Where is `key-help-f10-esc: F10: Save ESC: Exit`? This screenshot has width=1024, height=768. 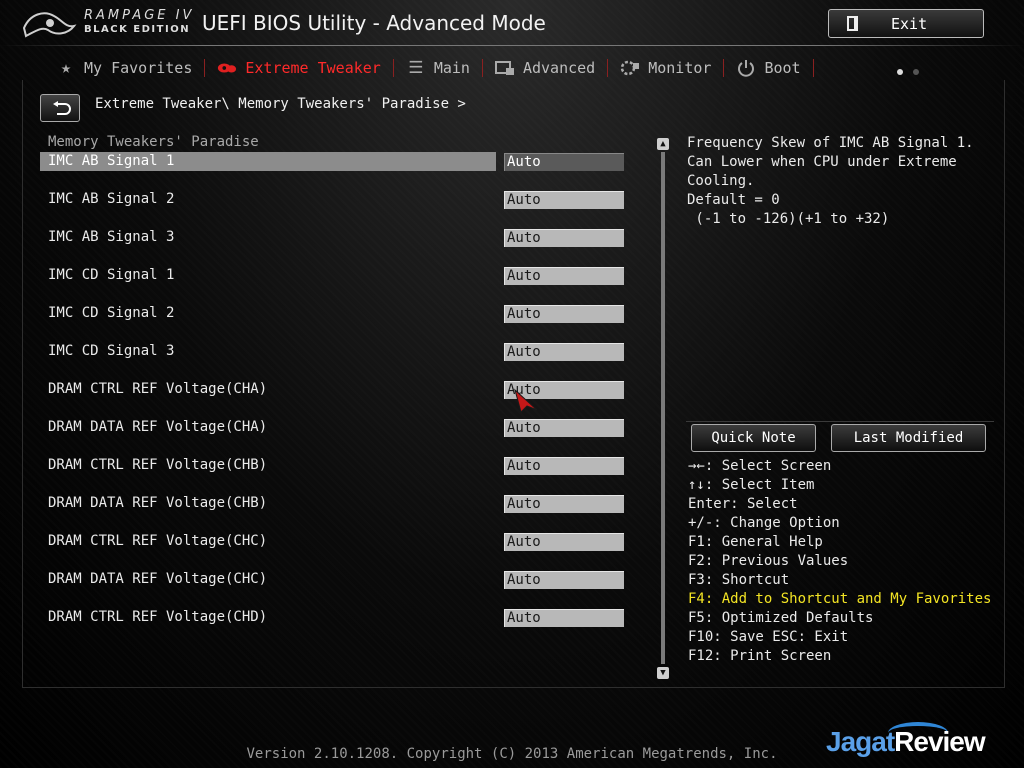 key-help-f10-esc: F10: Save ESC: Exit is located at coordinates (768, 637).